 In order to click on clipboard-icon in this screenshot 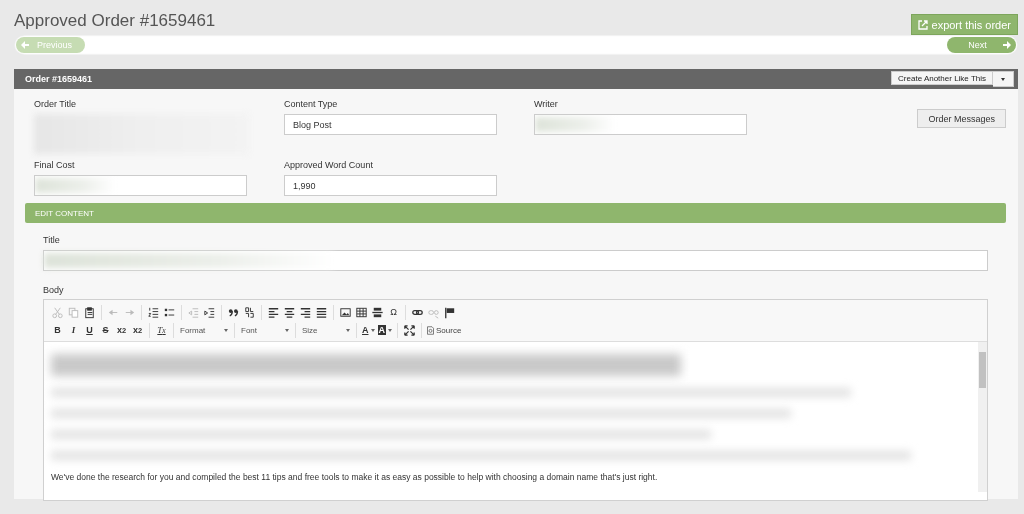, I will do `click(89, 312)`.